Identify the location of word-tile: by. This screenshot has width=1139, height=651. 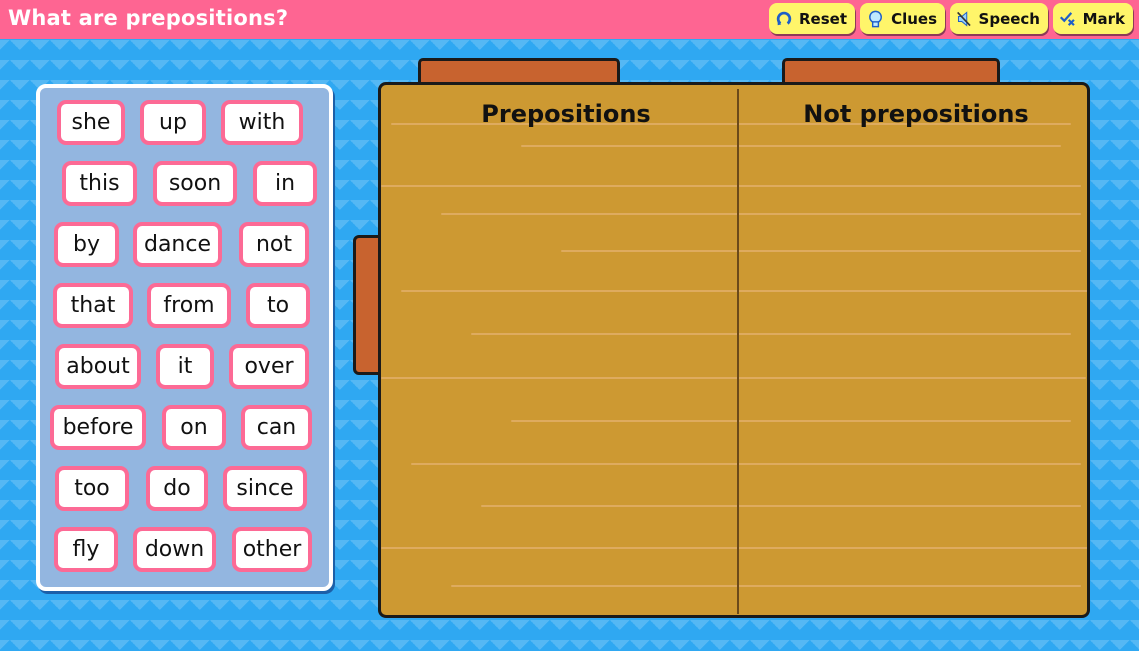
(86, 244).